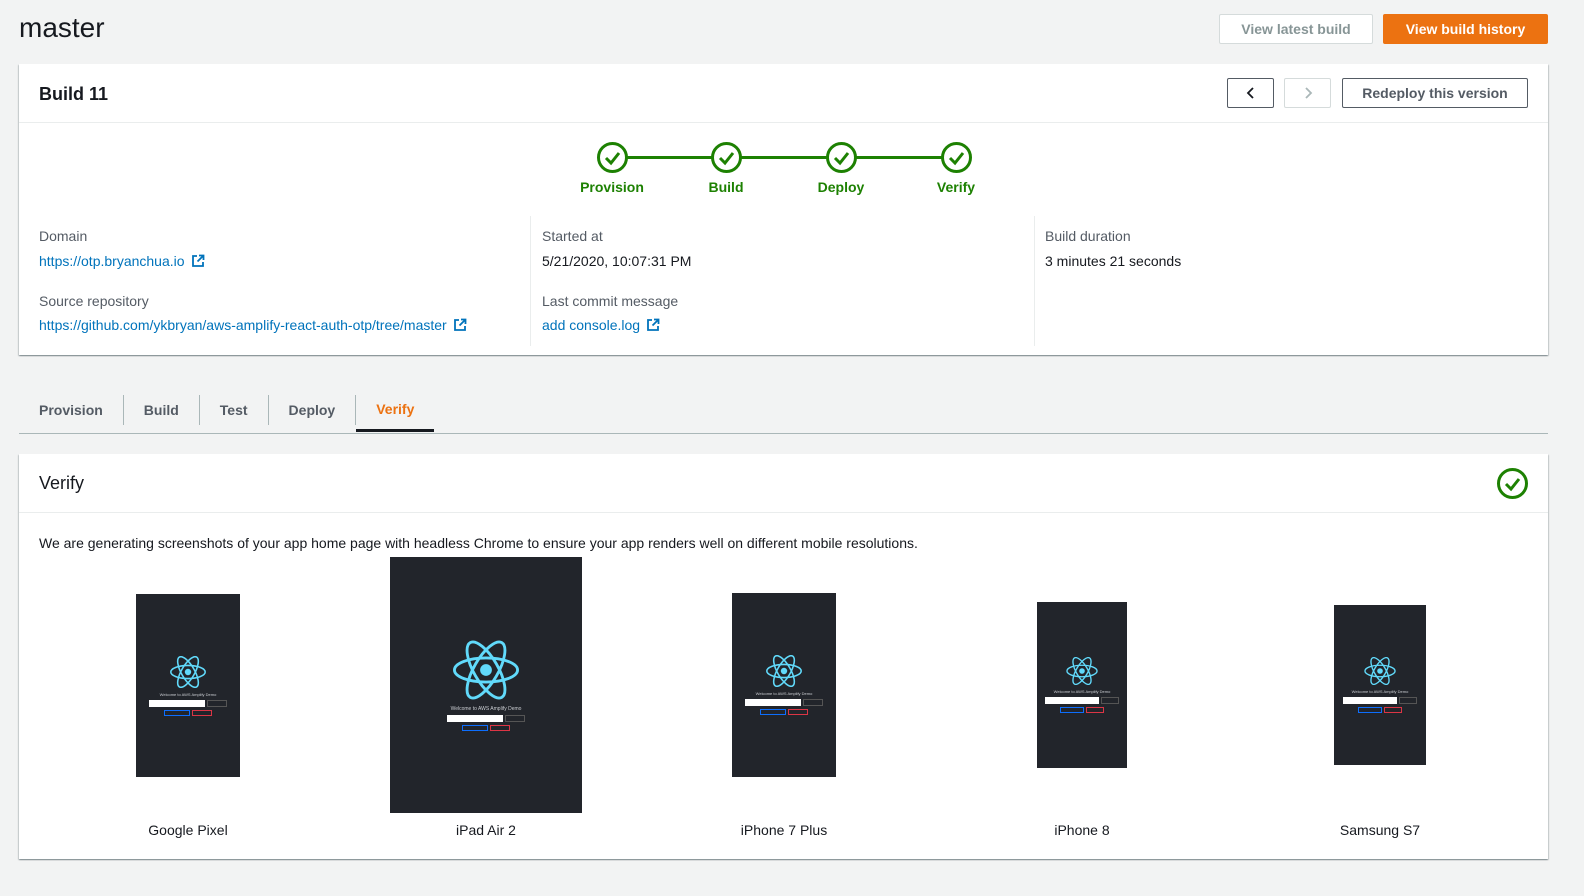 The height and width of the screenshot is (896, 1584). Describe the element at coordinates (112, 261) in the screenshot. I see `domain-link-text: https://otp.bryanchua.io` at that location.